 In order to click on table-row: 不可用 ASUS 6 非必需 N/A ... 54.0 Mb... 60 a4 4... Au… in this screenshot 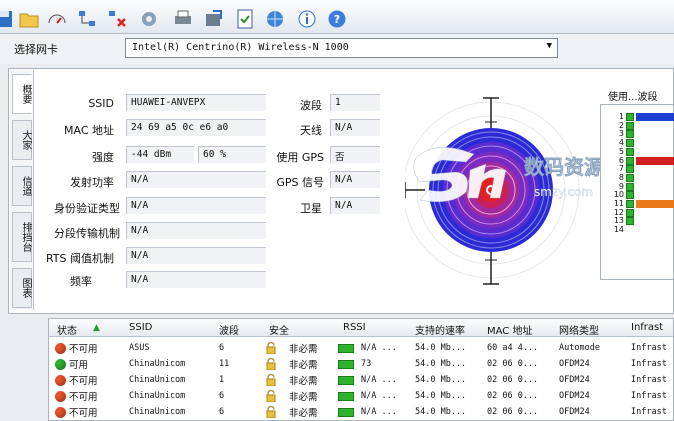, I will do `click(361, 348)`.